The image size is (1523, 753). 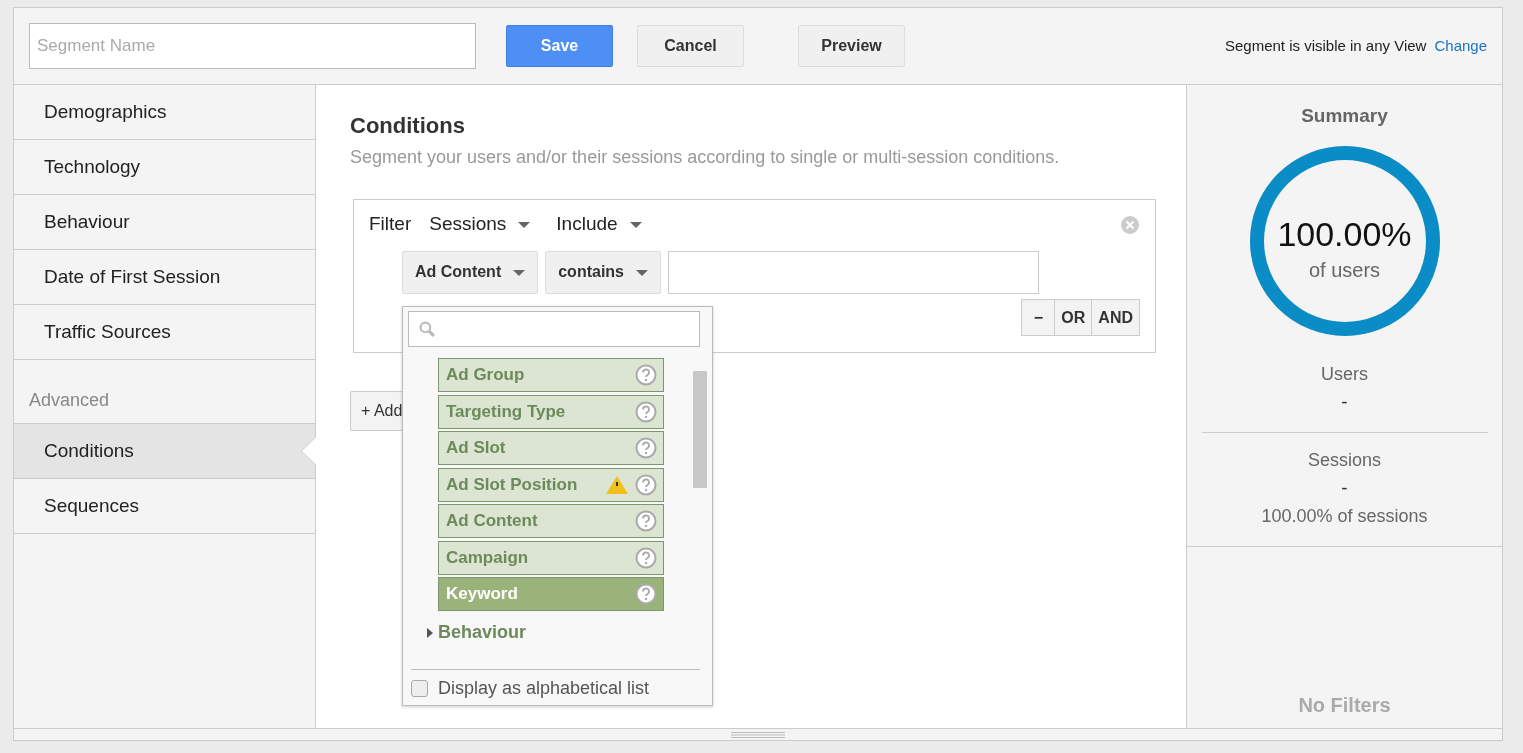 I want to click on dropdown-select: Include, so click(x=599, y=224).